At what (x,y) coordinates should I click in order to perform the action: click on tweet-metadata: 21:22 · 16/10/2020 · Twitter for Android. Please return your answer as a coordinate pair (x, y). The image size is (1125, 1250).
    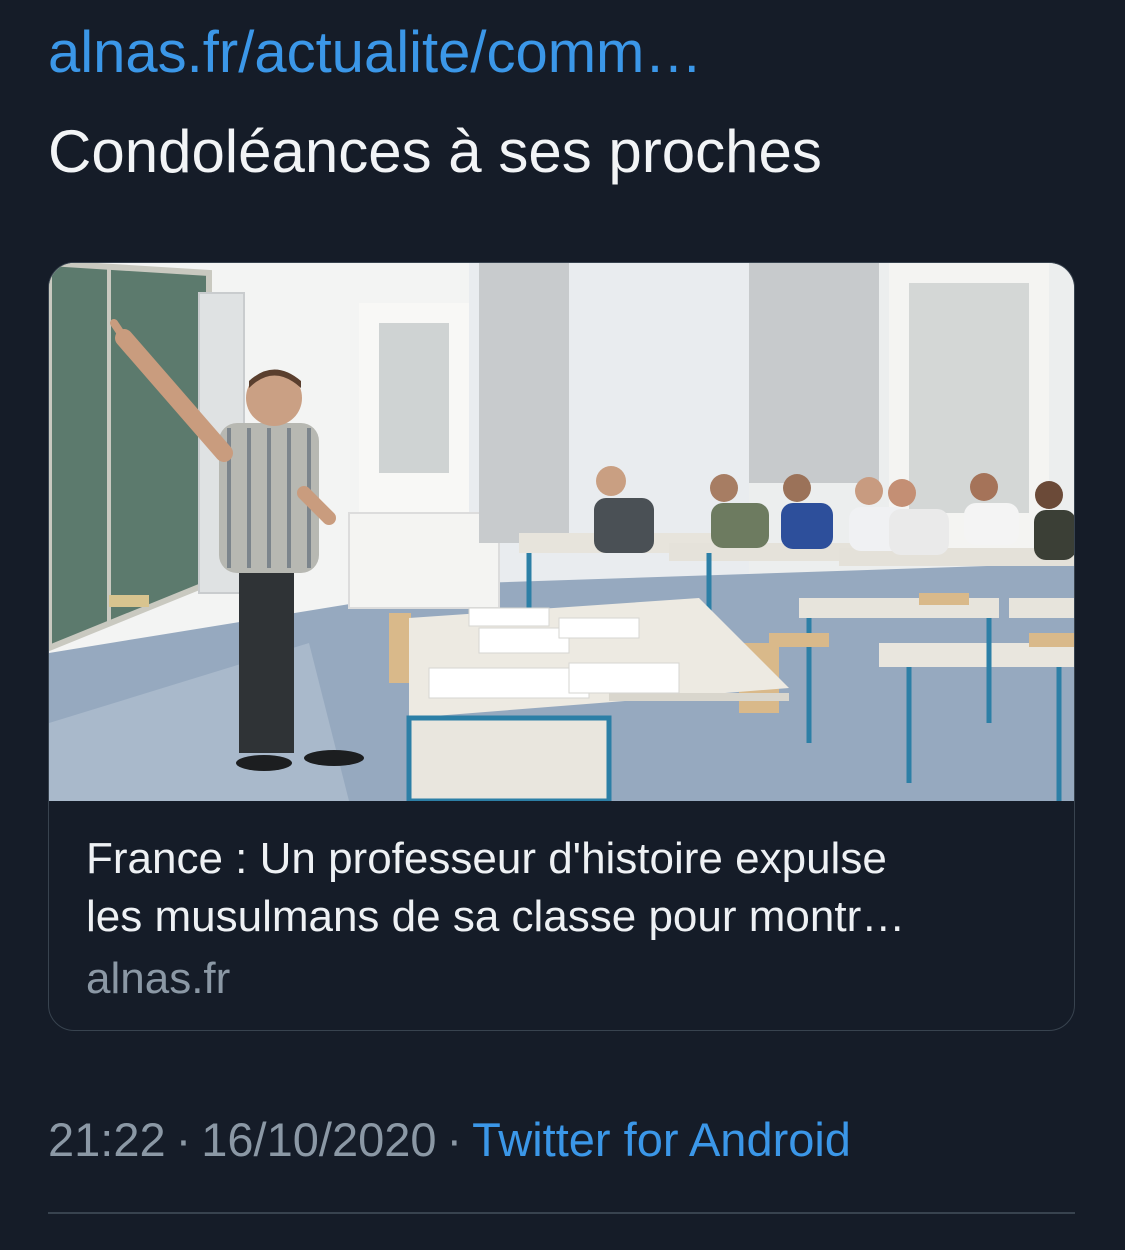
    Looking at the image, I should click on (449, 1140).